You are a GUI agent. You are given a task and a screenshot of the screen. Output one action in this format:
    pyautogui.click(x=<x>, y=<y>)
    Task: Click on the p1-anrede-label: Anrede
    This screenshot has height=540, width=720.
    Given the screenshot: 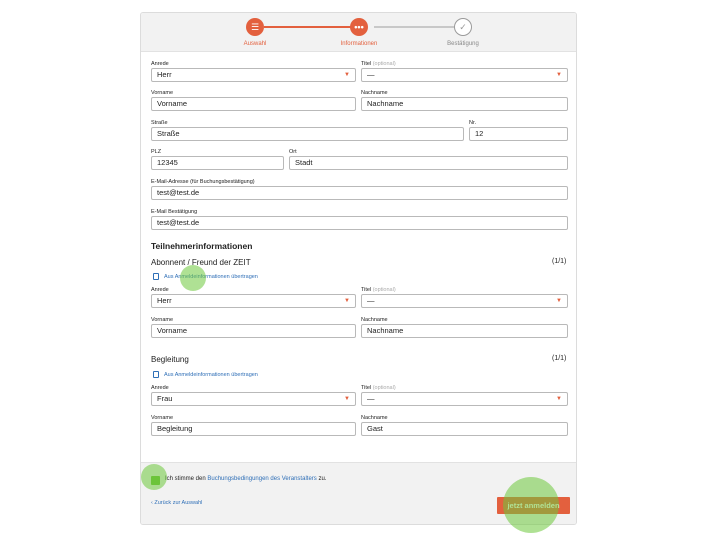 What is the action you would take?
    pyautogui.click(x=160, y=290)
    